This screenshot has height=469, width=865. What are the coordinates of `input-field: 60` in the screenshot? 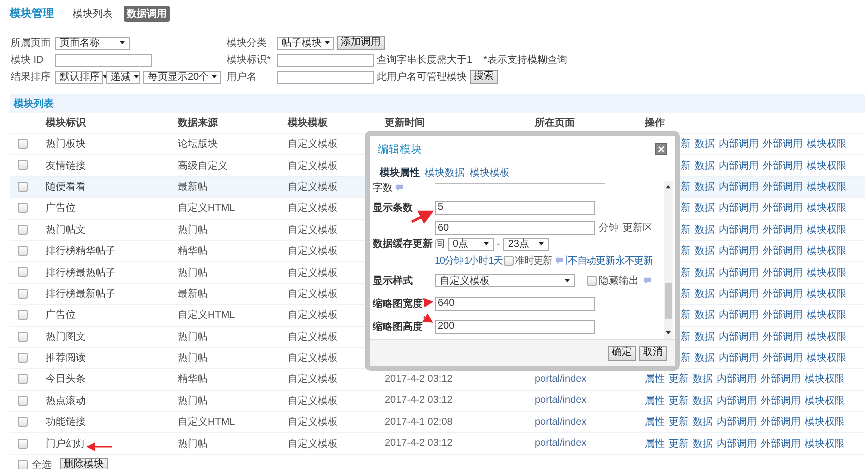 It's located at (515, 228).